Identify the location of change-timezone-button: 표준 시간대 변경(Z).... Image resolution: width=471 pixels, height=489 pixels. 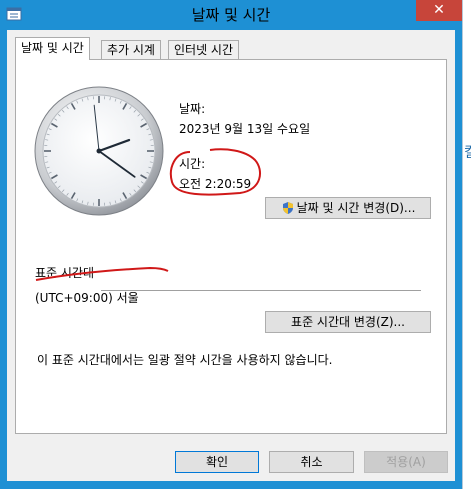
(348, 322).